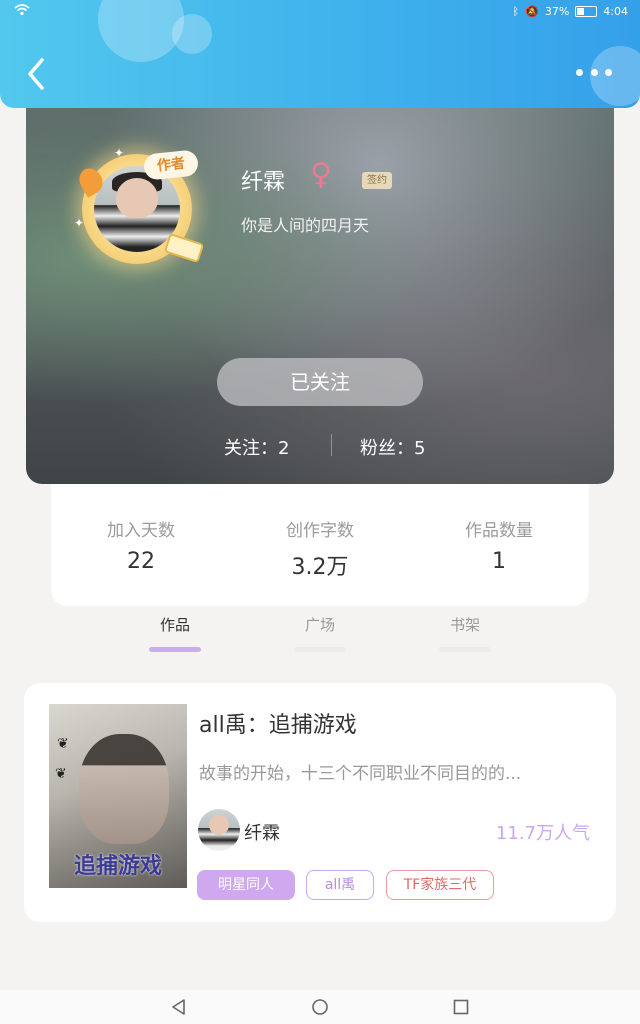 The image size is (640, 1024). I want to click on profile-tabs: 作品 广场 书架, so click(320, 632).